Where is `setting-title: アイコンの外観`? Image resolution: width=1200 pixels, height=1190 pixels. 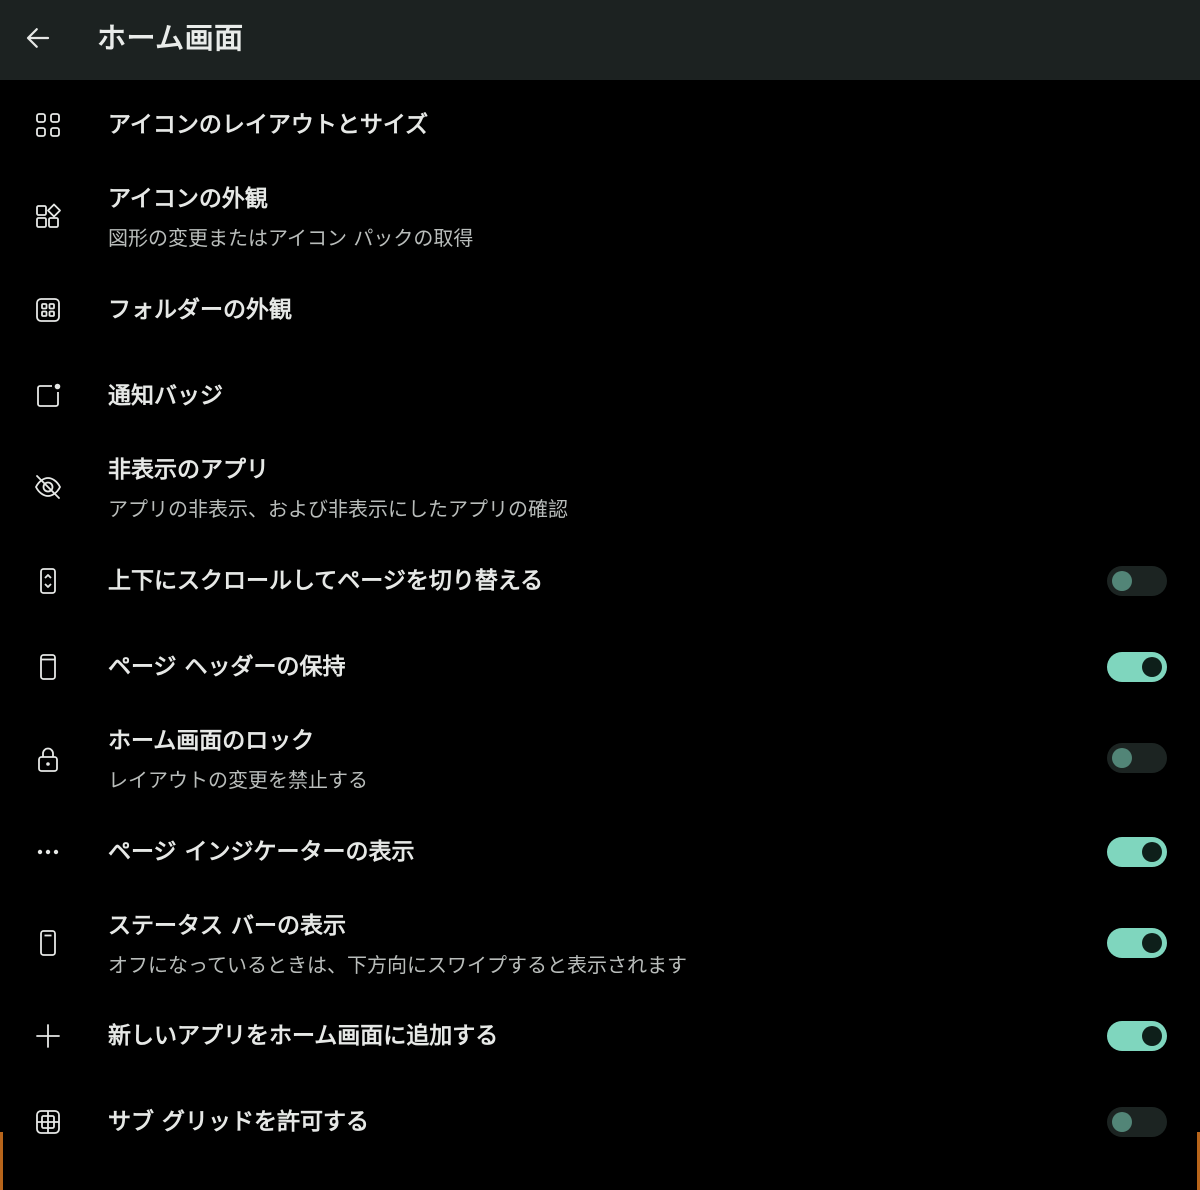
setting-title: アイコンの外観 is located at coordinates (188, 199).